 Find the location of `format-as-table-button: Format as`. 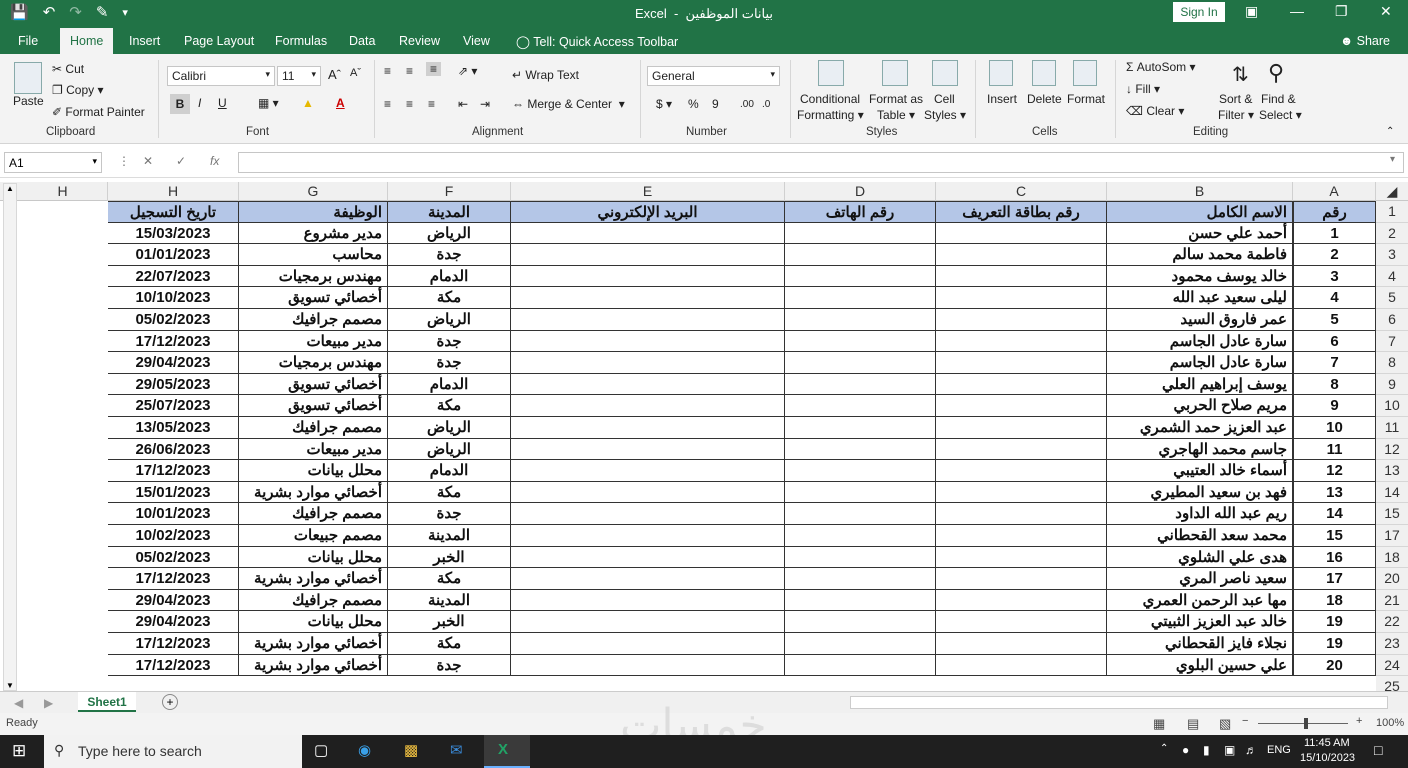

format-as-table-button: Format as is located at coordinates (896, 99).